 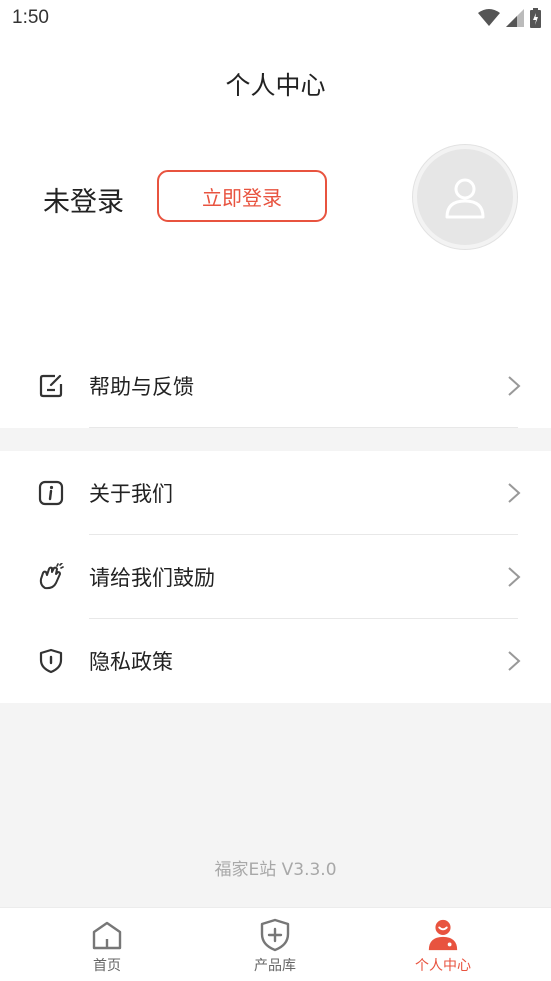 What do you see at coordinates (275, 493) in the screenshot?
I see `menu-item-about-us: 关于我们` at bounding box center [275, 493].